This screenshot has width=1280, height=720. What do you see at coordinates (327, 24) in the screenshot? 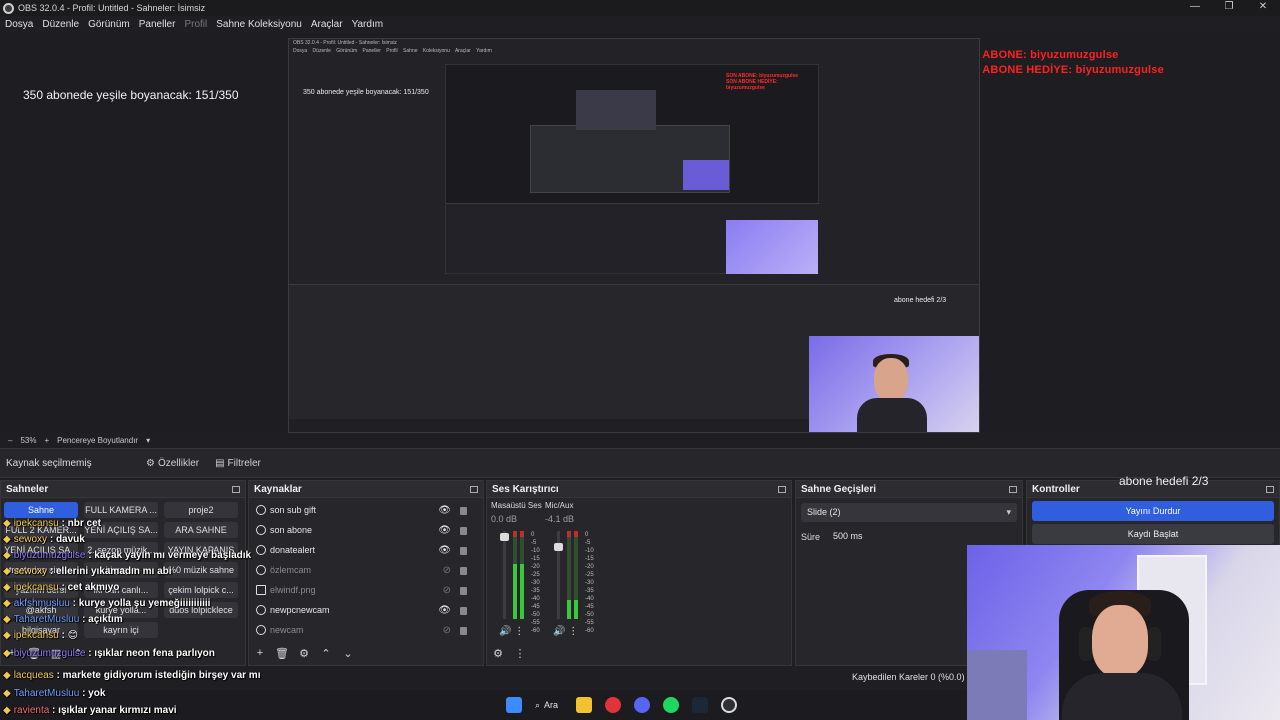
I see `menu-tools: Araçlar` at bounding box center [327, 24].